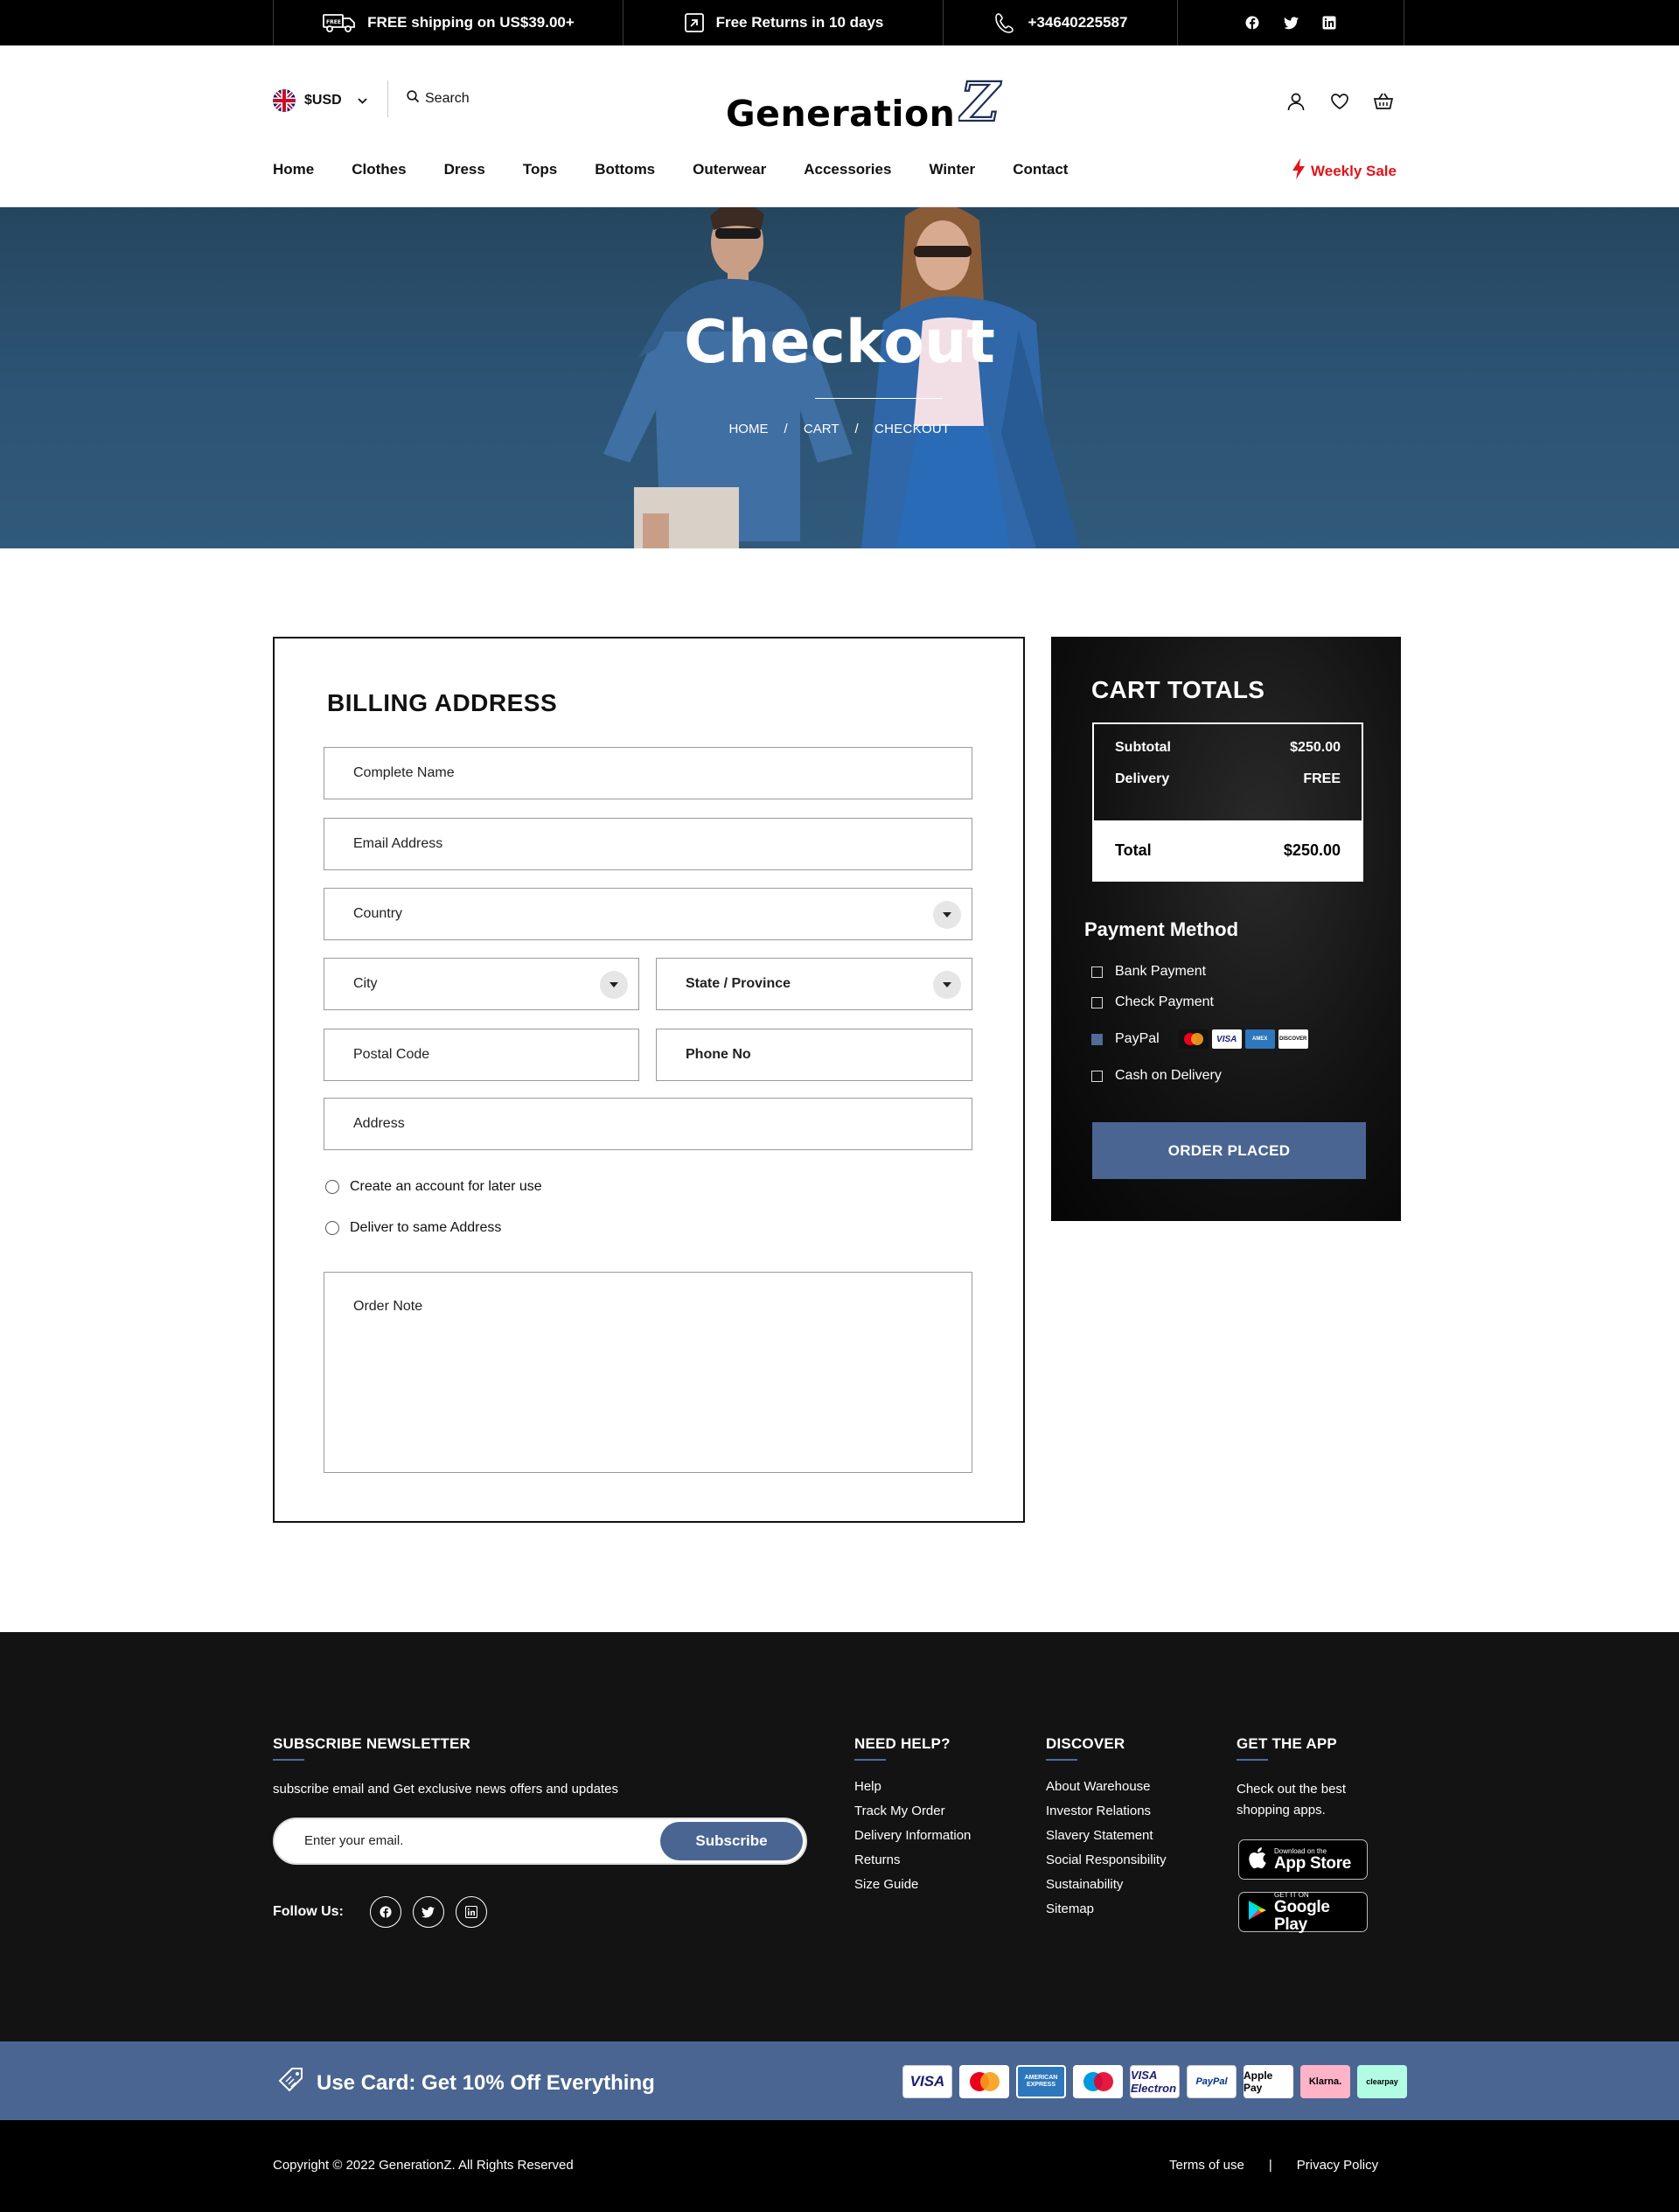  I want to click on google-play-badge: GET IT ON Google Play, so click(1303, 1912).